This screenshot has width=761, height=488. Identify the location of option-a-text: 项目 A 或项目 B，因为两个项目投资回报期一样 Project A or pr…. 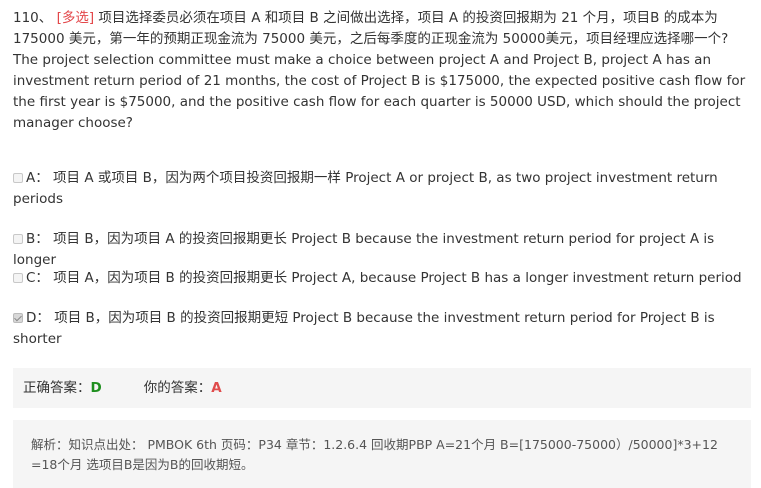
(365, 188).